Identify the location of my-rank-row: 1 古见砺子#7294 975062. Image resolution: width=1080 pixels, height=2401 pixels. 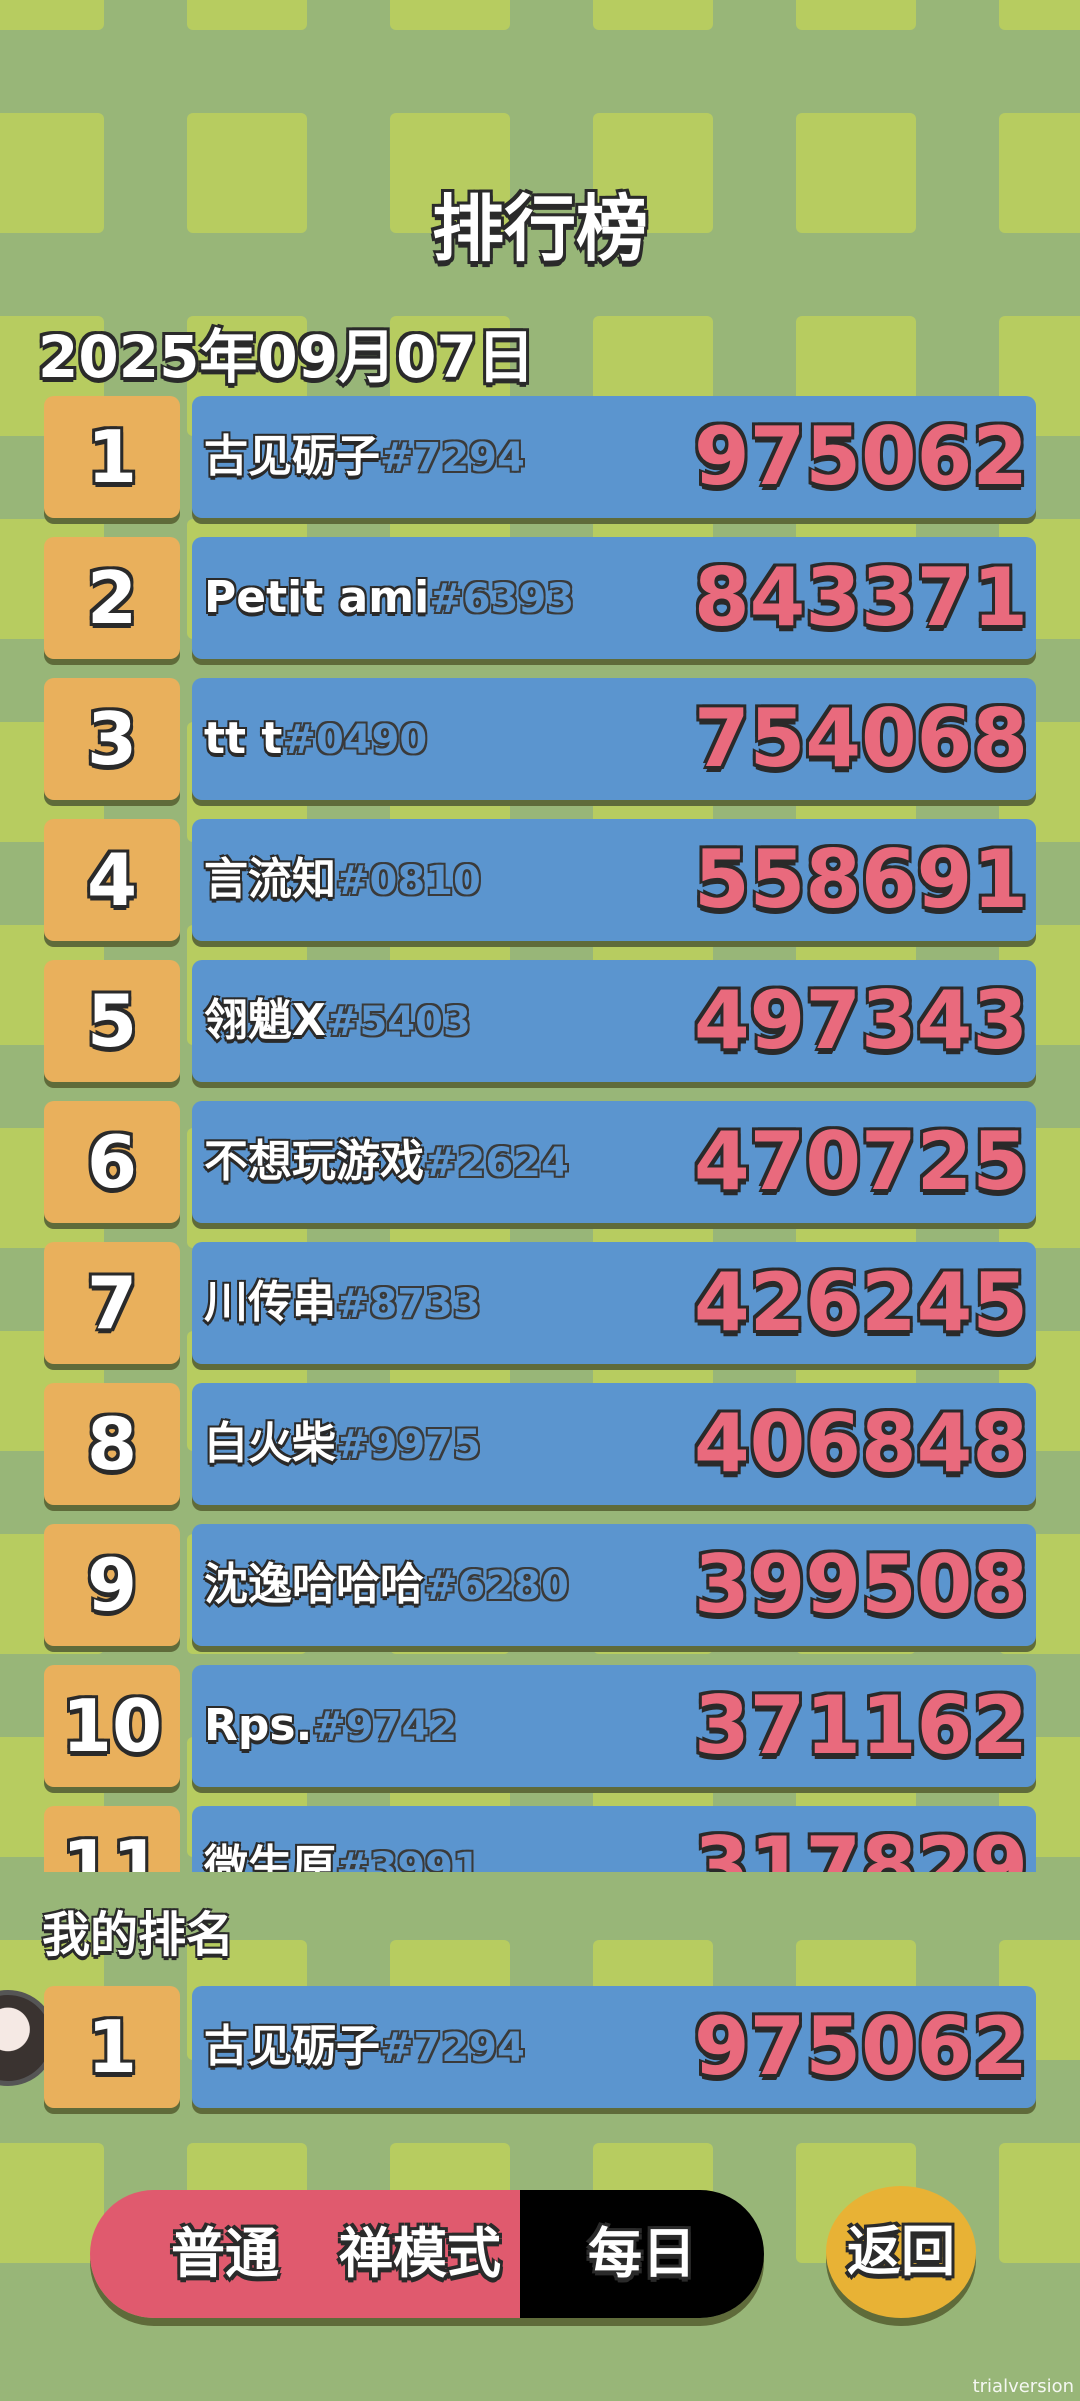
(540, 2047).